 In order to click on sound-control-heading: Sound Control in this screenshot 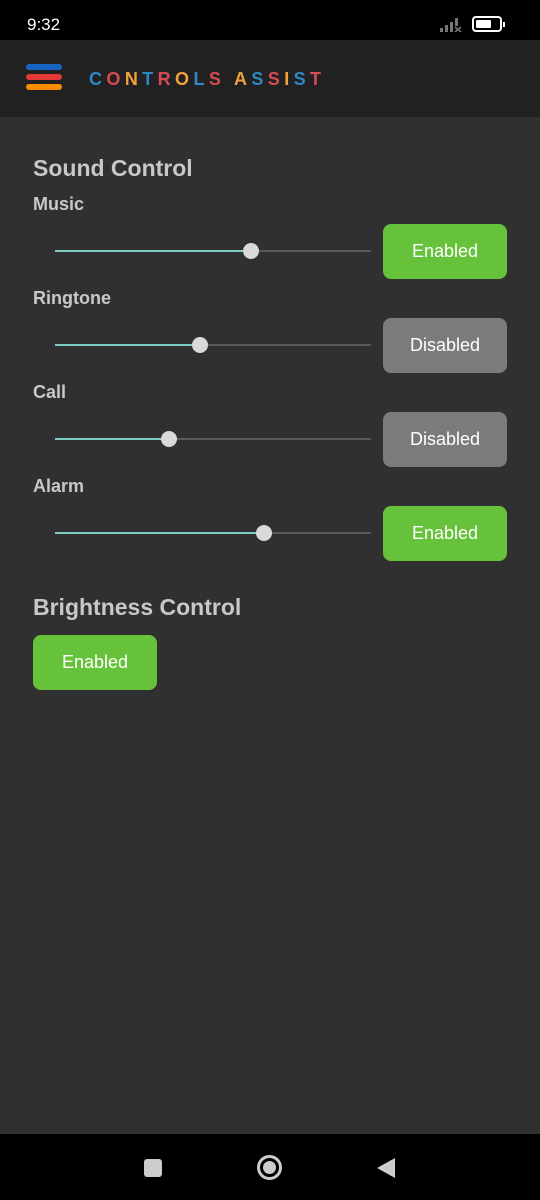, I will do `click(113, 168)`.